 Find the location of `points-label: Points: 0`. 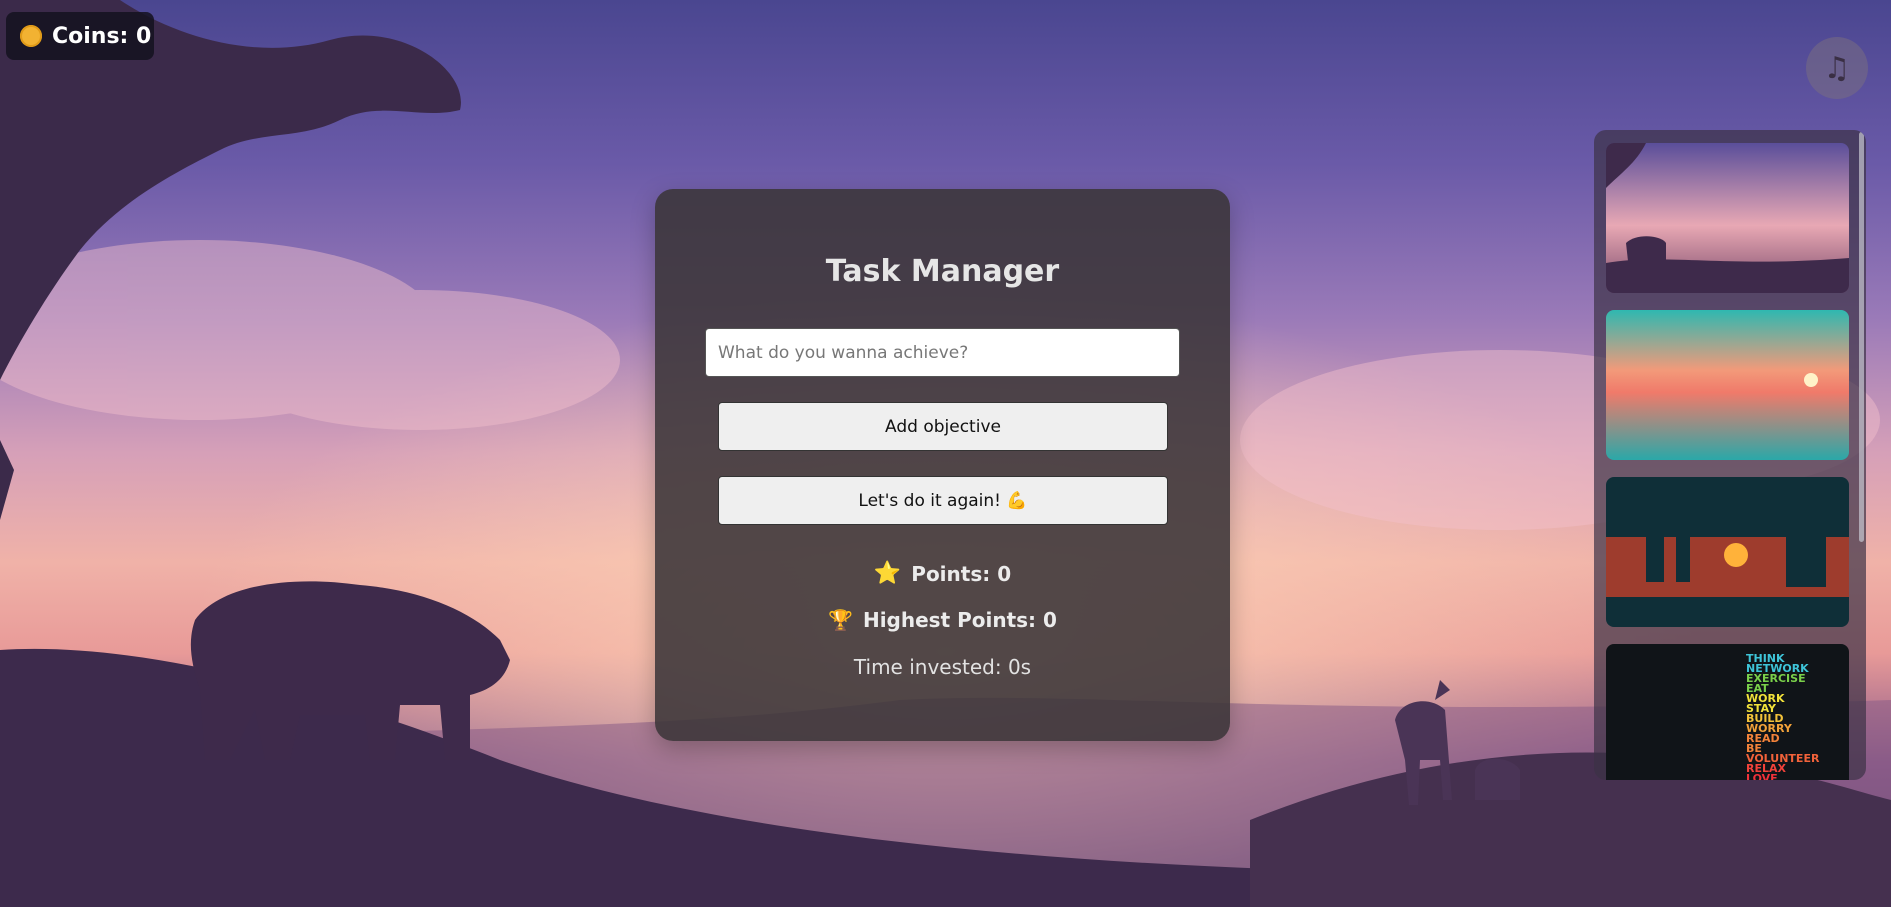

points-label: Points: 0 is located at coordinates (961, 573).